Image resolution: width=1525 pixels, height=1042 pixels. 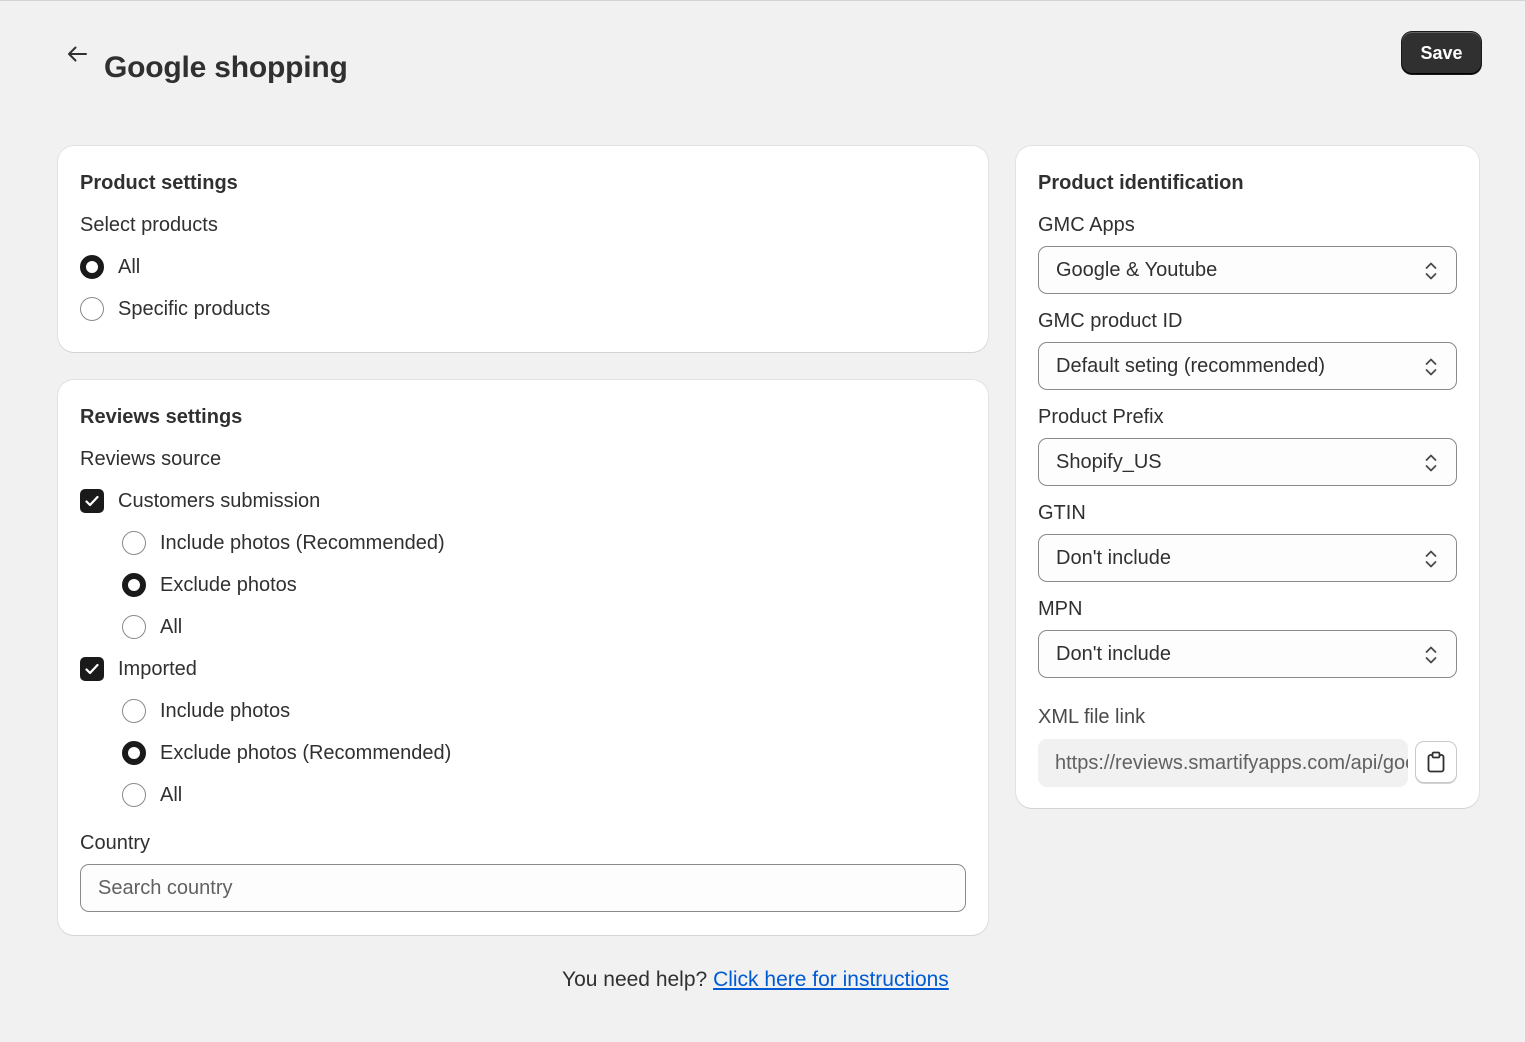 What do you see at coordinates (157, 668) in the screenshot?
I see `checkbox-label: Imported` at bounding box center [157, 668].